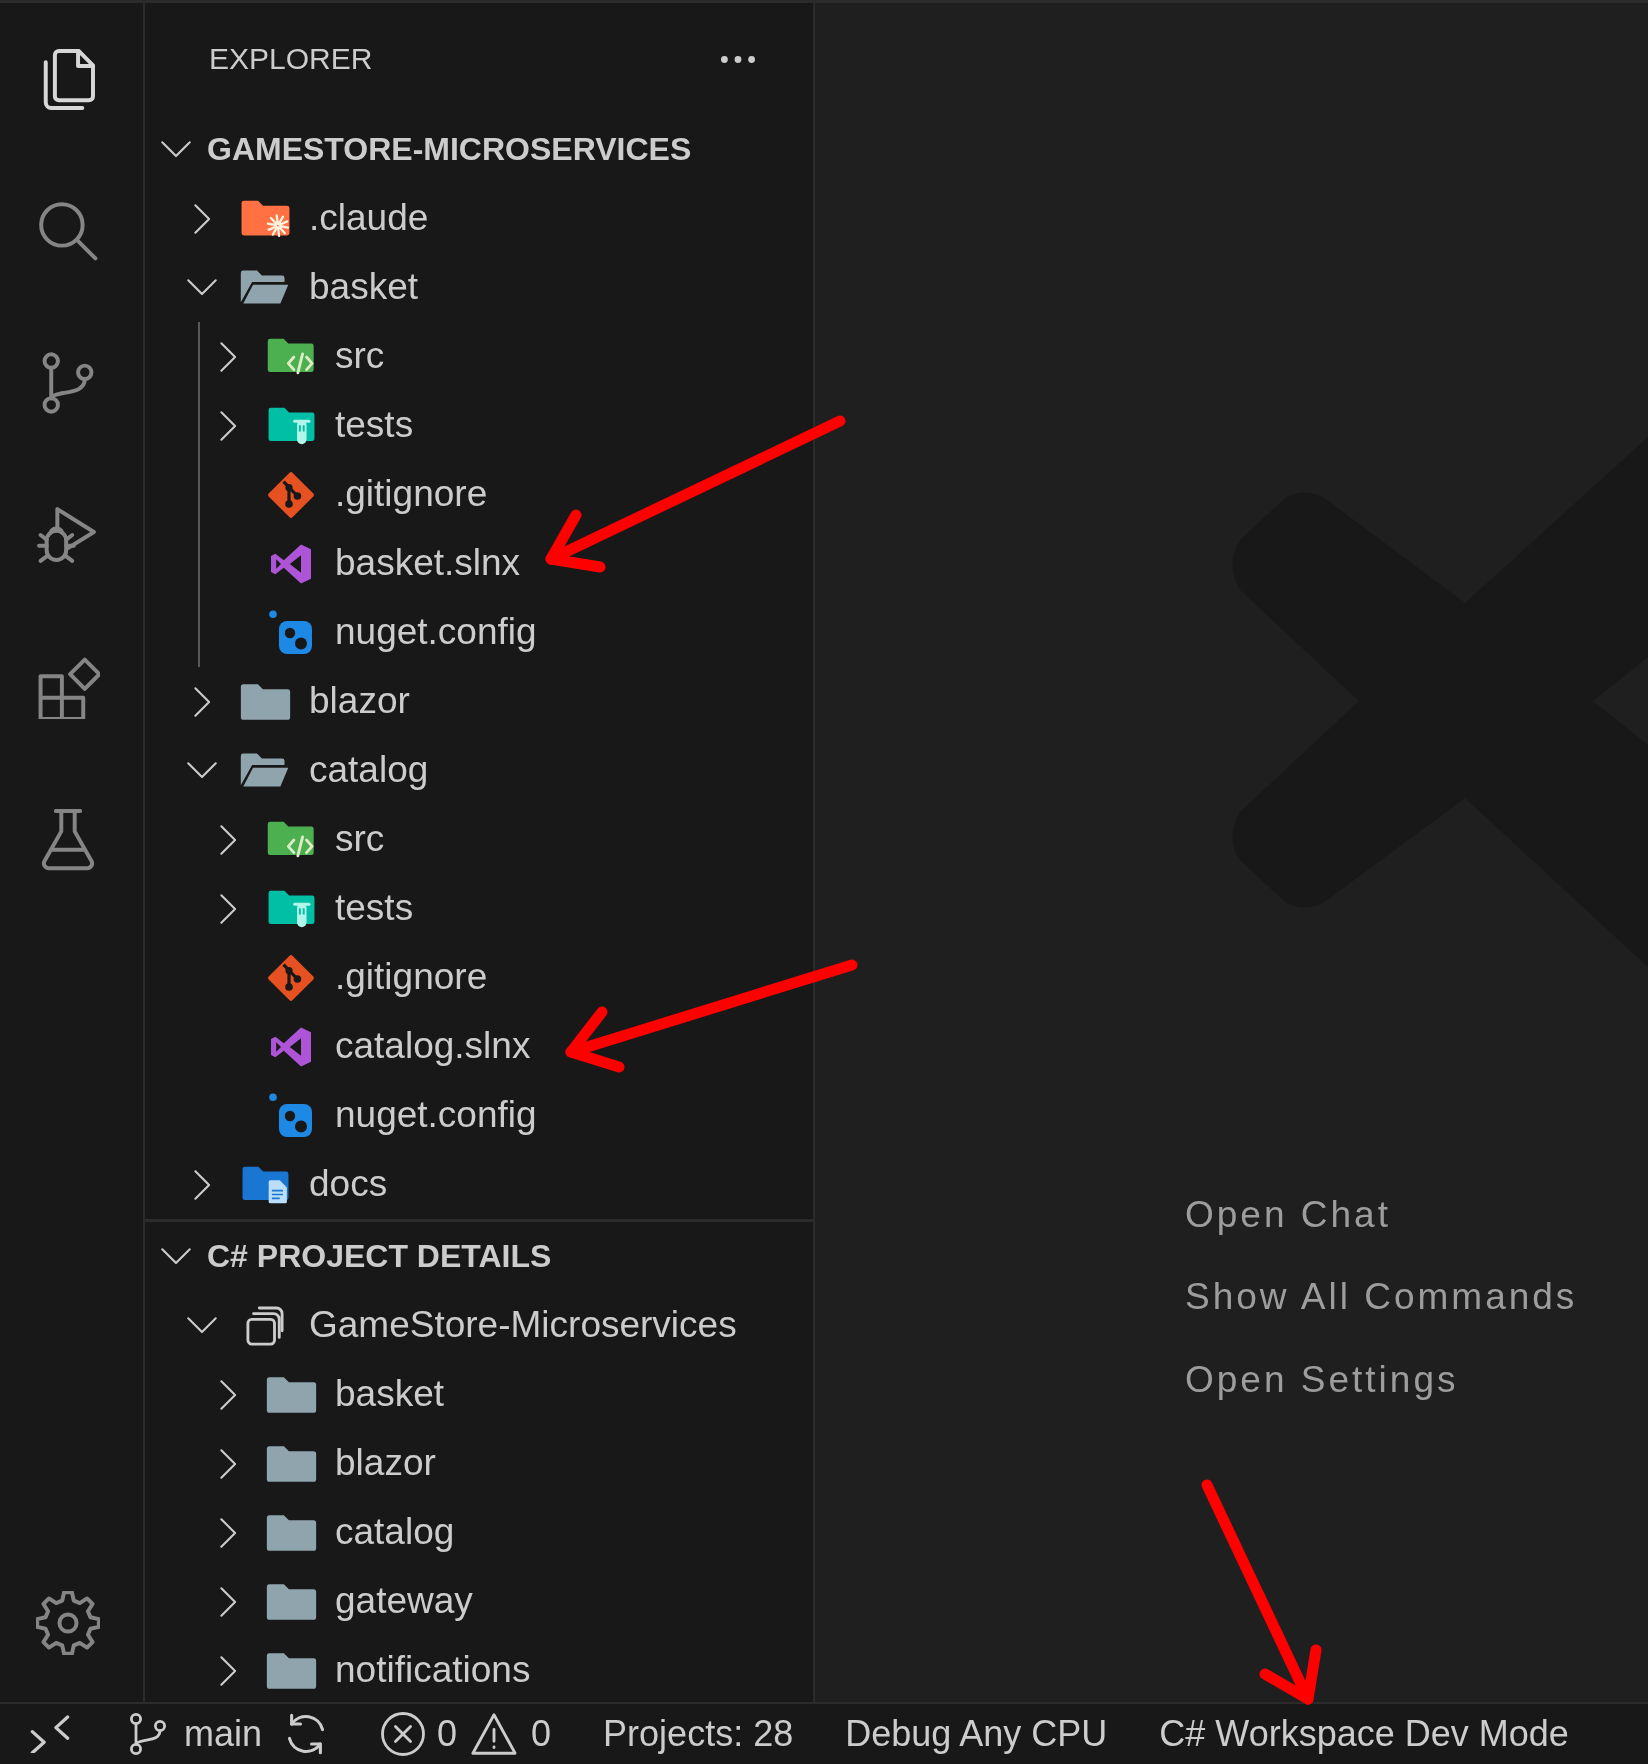  Describe the element at coordinates (433, 1670) in the screenshot. I see `tree-item-label: notifications` at that location.